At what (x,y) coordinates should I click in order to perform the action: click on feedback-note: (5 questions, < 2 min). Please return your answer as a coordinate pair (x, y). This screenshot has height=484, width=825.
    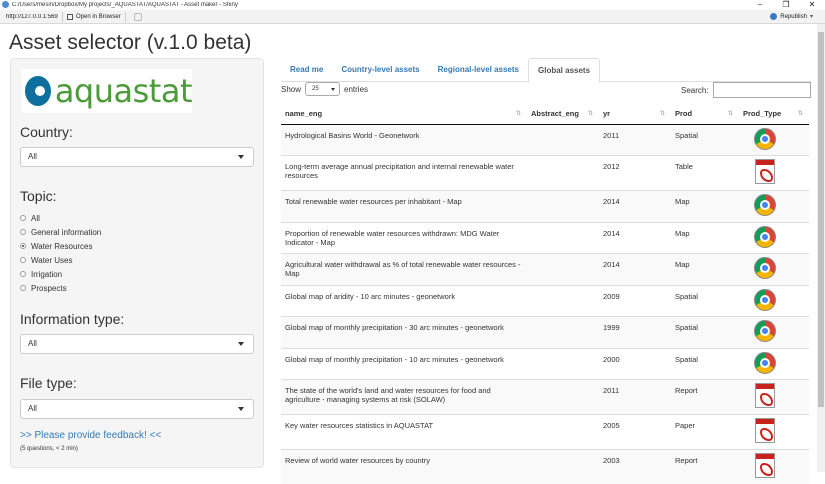
    Looking at the image, I should click on (49, 449).